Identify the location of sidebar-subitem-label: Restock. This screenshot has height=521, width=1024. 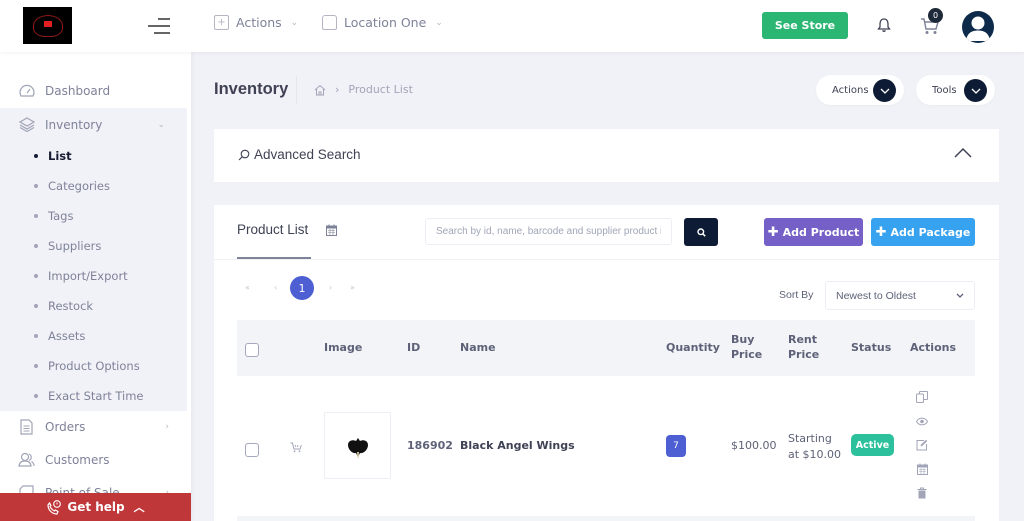
(71, 306).